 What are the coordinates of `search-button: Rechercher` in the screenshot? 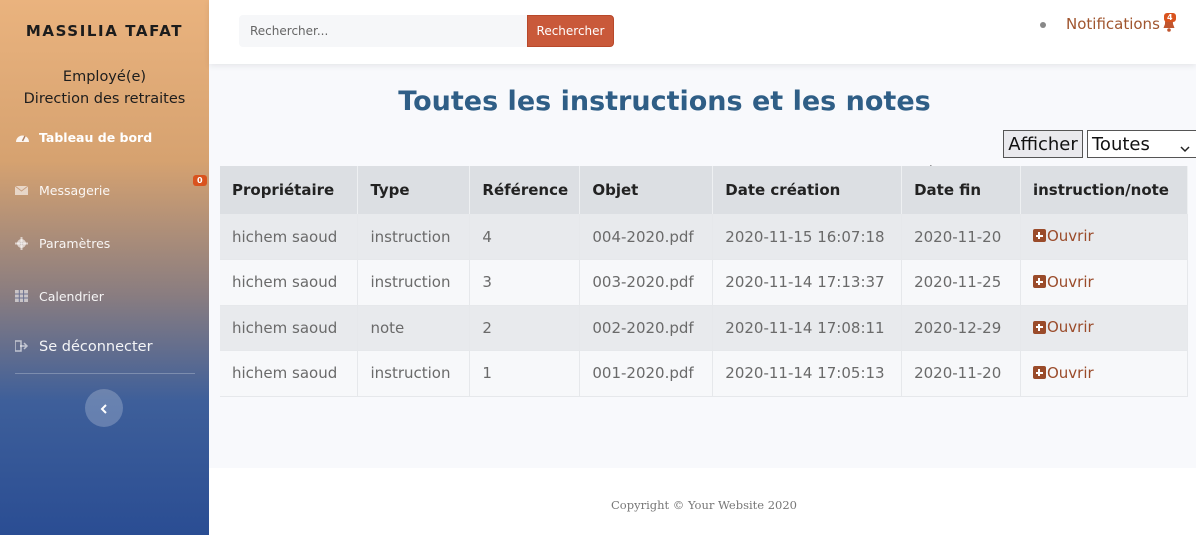 It's located at (570, 31).